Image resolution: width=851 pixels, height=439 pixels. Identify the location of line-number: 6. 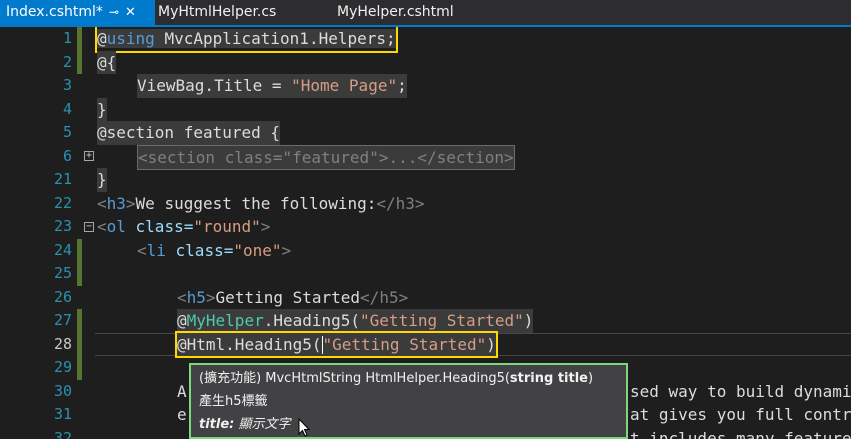
(67, 155).